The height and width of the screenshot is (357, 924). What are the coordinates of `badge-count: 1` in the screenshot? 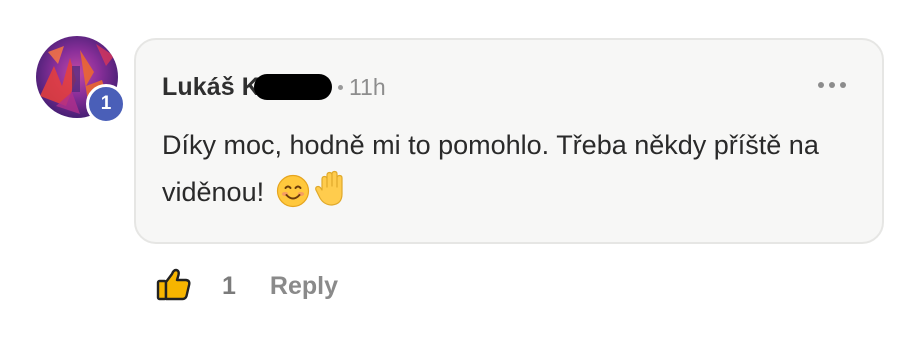 It's located at (106, 103).